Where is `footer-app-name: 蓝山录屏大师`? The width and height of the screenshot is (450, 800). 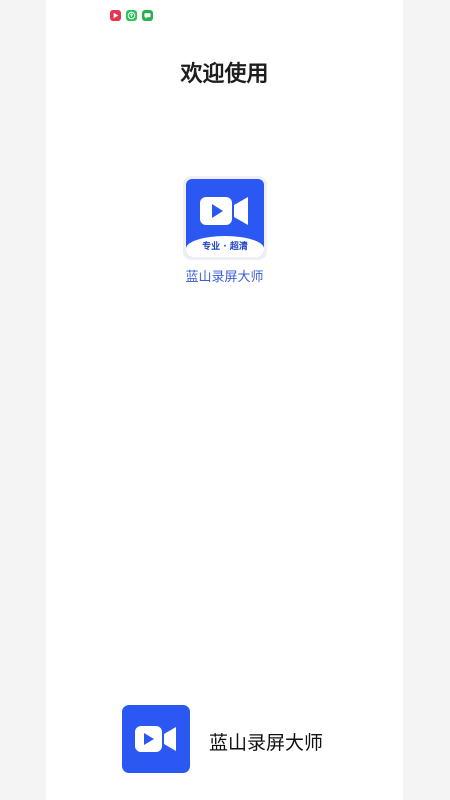
footer-app-name: 蓝山录屏大师 is located at coordinates (266, 743).